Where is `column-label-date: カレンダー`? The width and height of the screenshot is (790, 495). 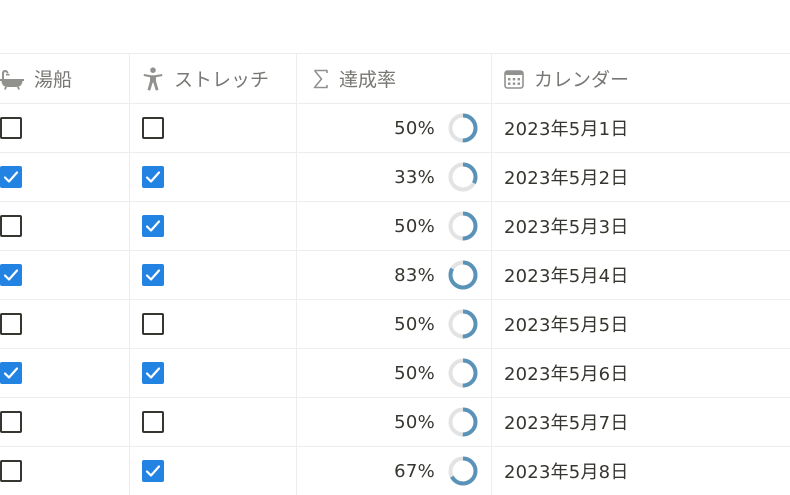
column-label-date: カレンダー is located at coordinates (582, 80).